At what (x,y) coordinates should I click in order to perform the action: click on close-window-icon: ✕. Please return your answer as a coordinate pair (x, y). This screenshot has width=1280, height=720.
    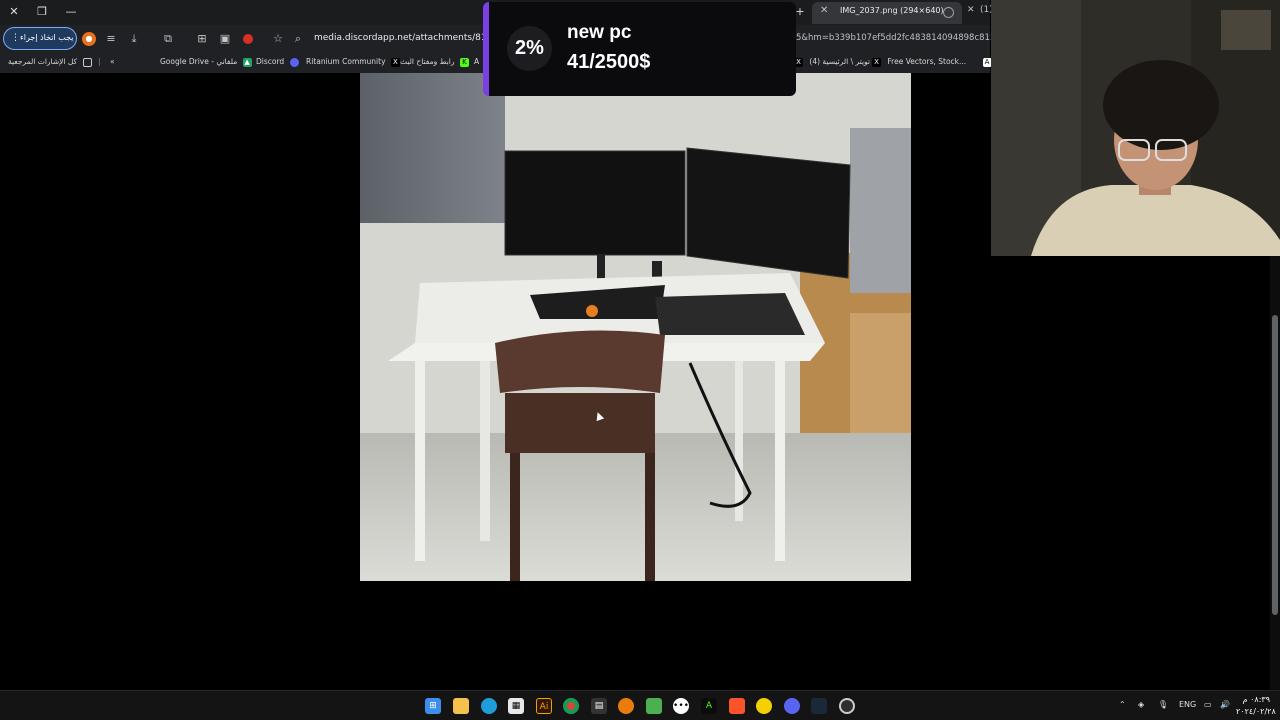
    Looking at the image, I should click on (14, 12).